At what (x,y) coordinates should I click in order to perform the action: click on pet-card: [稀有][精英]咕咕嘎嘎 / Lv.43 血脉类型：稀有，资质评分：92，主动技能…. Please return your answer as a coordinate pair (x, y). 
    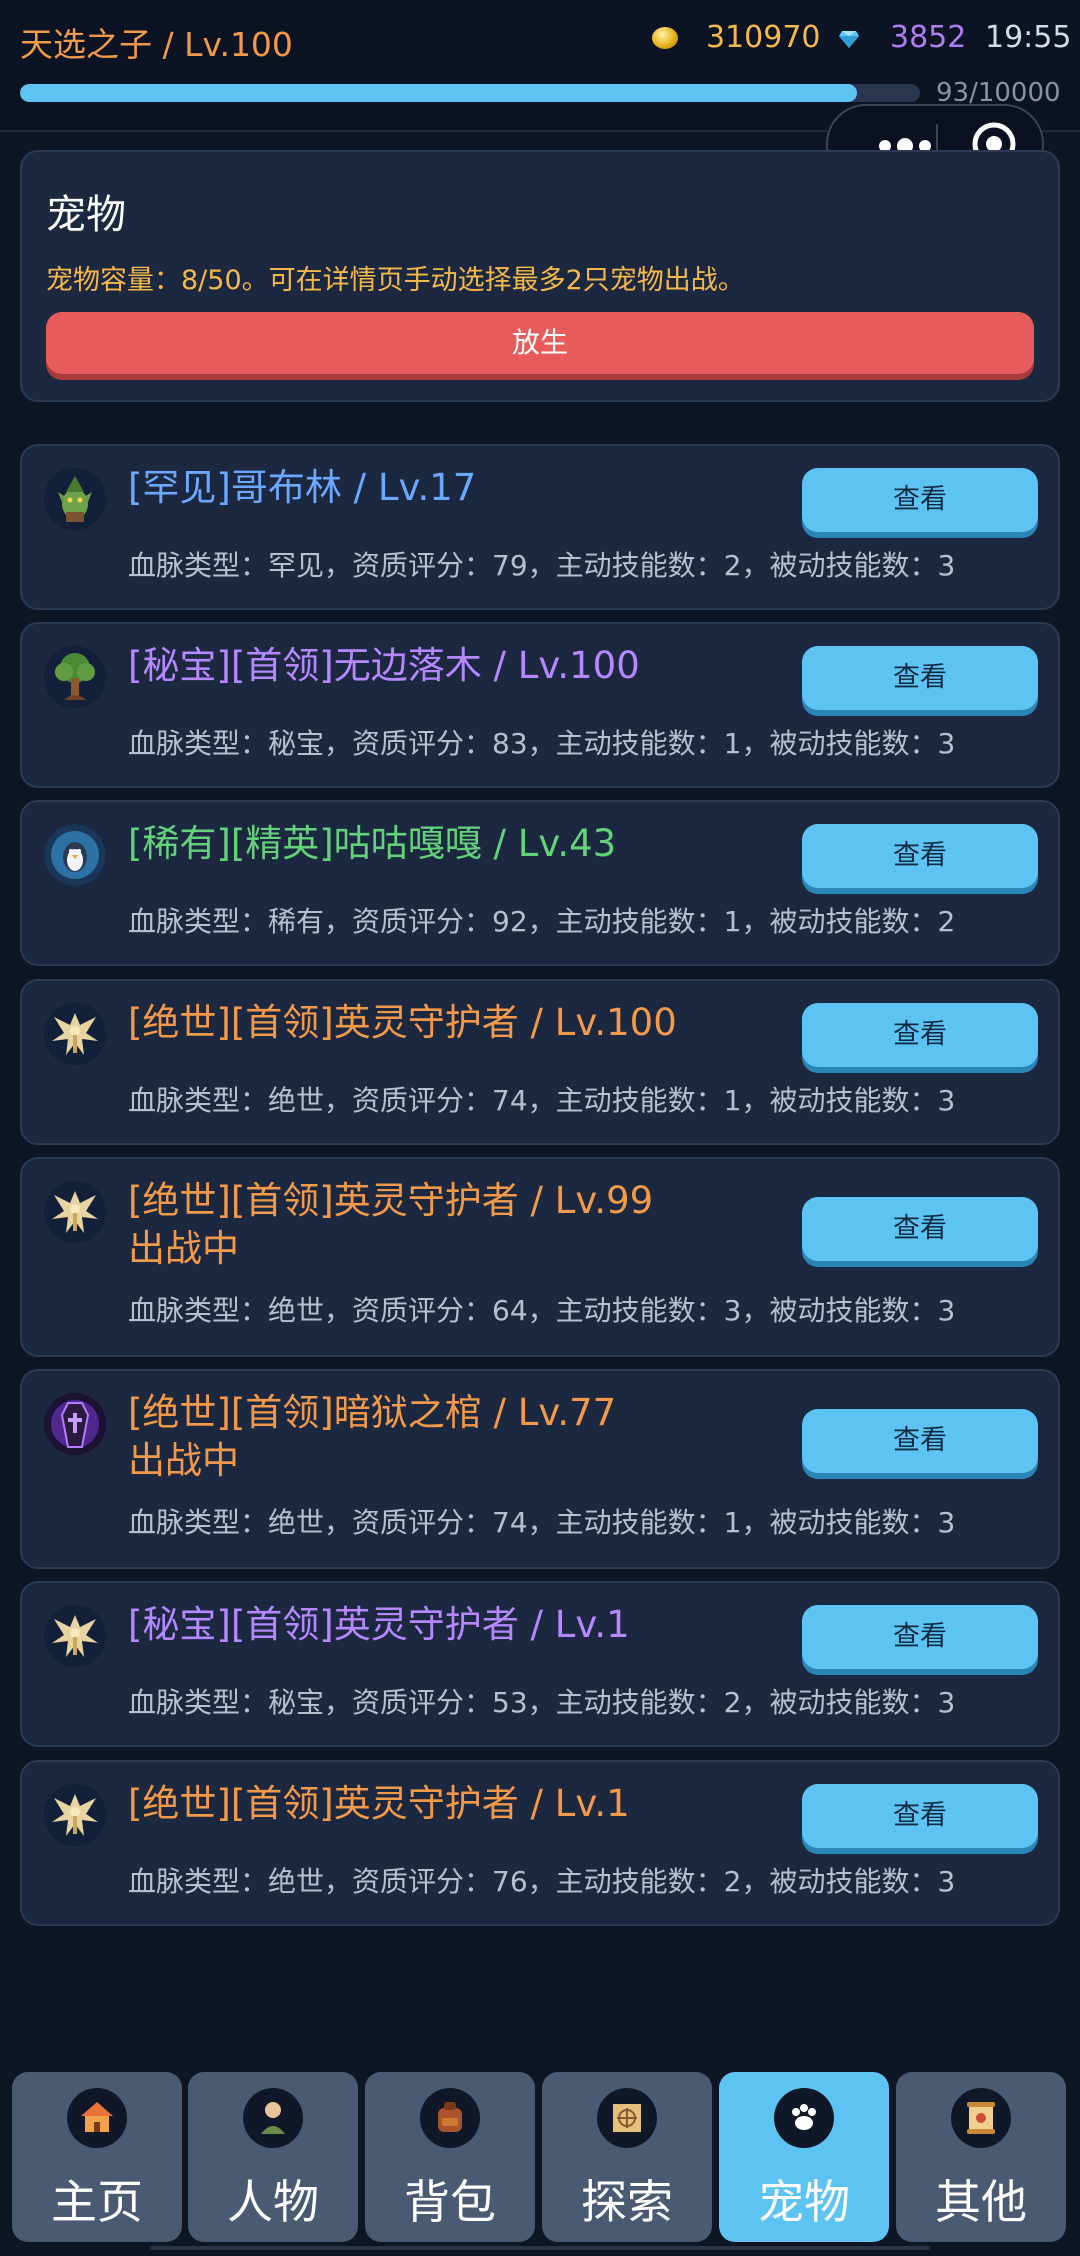
    Looking at the image, I should click on (540, 883).